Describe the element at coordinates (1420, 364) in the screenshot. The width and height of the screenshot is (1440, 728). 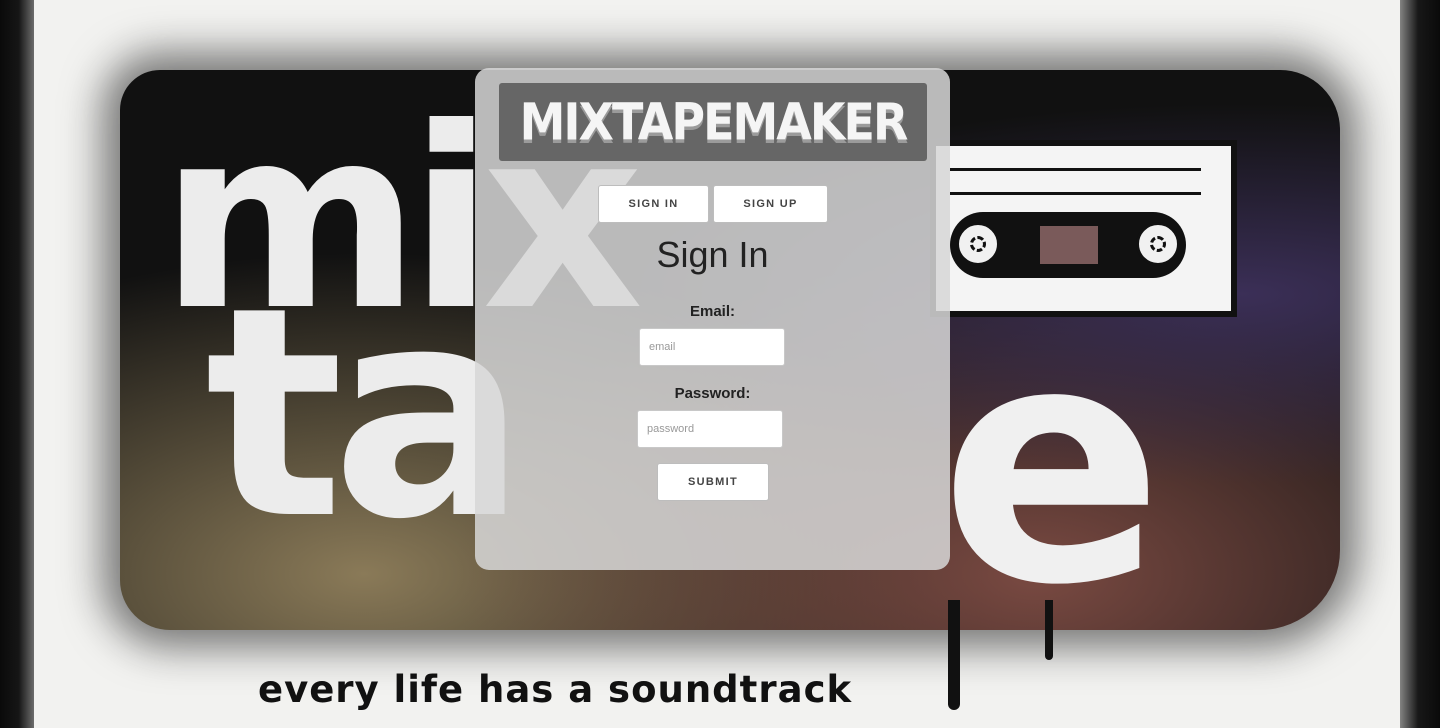
I see `background-edge-right` at that location.